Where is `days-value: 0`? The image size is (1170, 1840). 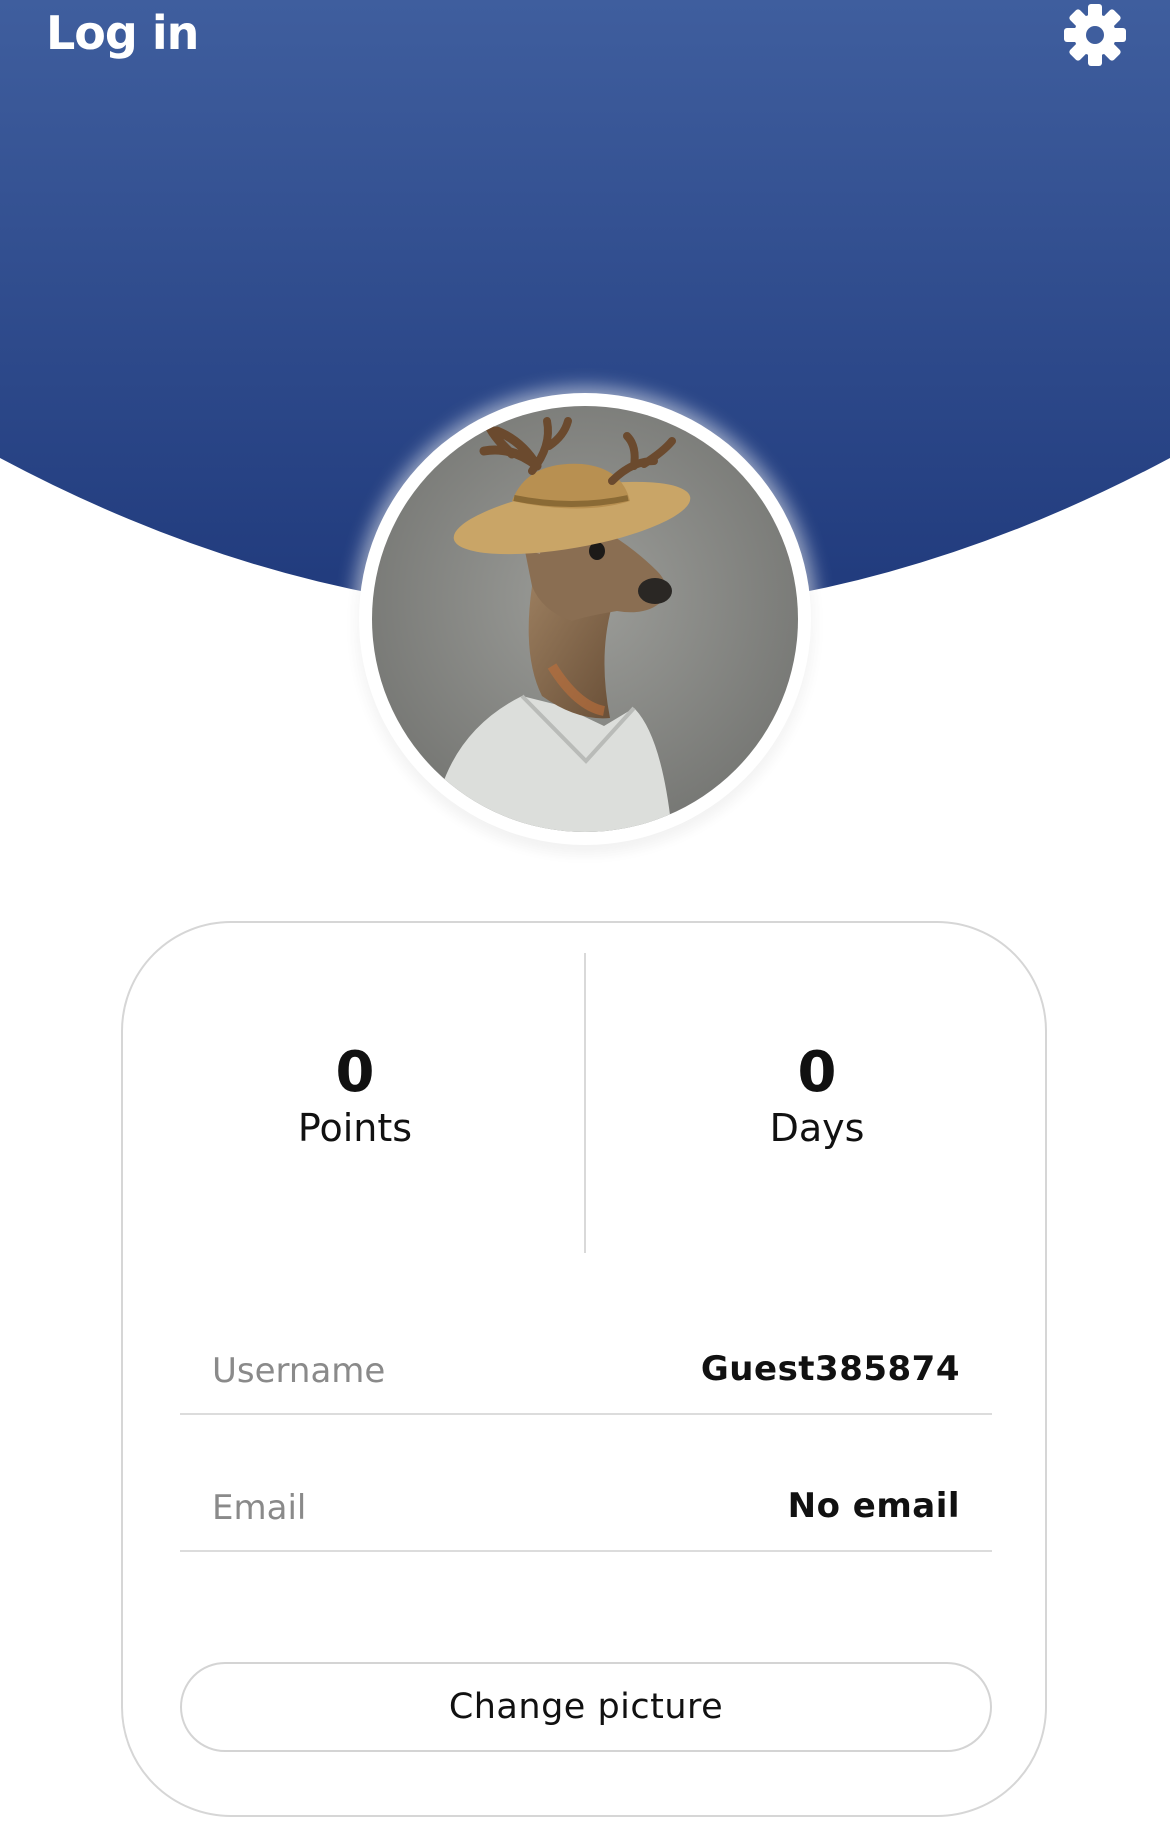
days-value: 0 is located at coordinates (817, 1072).